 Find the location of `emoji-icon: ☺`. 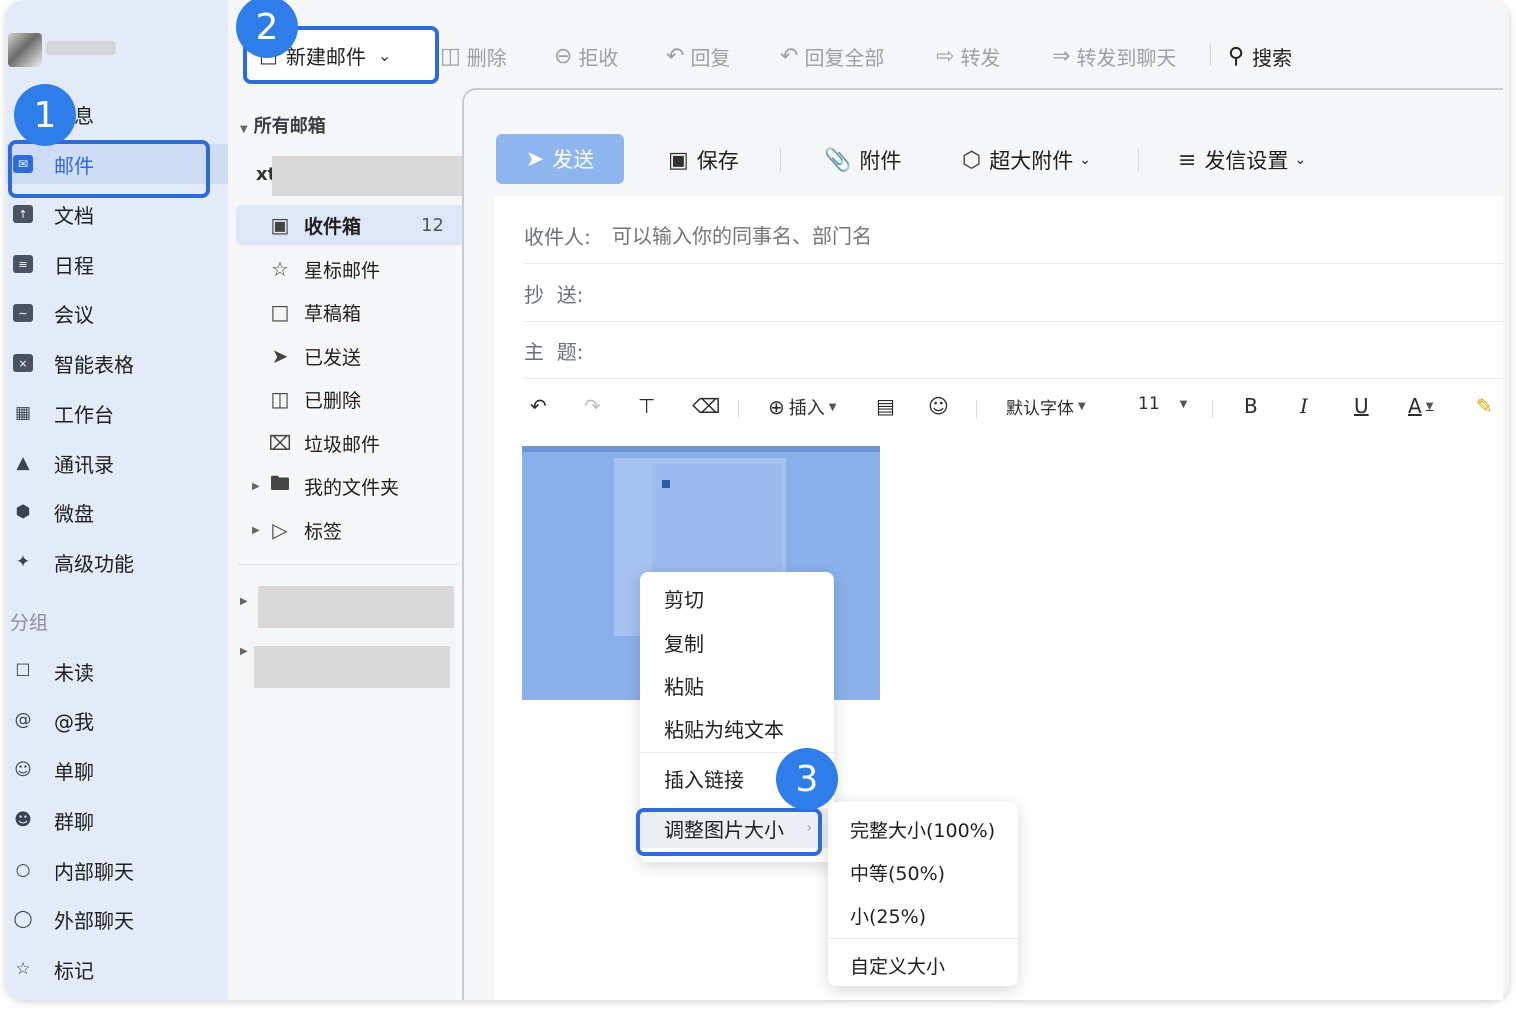

emoji-icon: ☺ is located at coordinates (938, 406).